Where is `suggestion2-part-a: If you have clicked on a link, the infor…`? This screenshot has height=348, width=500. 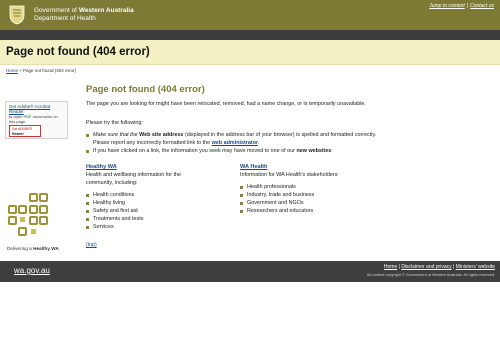 suggestion2-part-a: If you have clicked on a link, the infor… is located at coordinates (195, 151).